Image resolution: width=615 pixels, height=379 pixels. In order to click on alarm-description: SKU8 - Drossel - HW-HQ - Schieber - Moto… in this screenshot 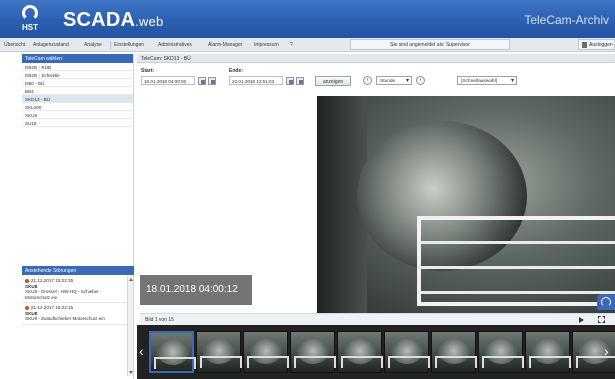, I will do `click(63, 294)`.